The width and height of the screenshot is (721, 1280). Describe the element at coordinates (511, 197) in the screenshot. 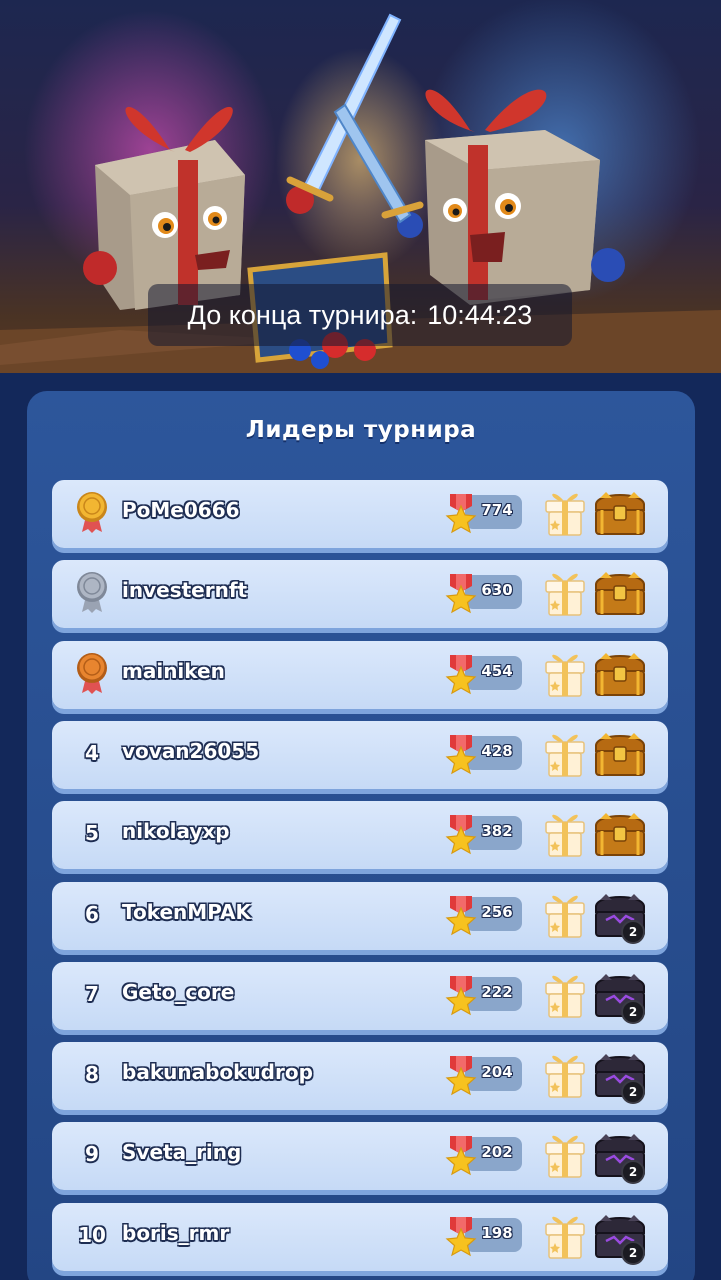

I see `right-gift-character` at that location.